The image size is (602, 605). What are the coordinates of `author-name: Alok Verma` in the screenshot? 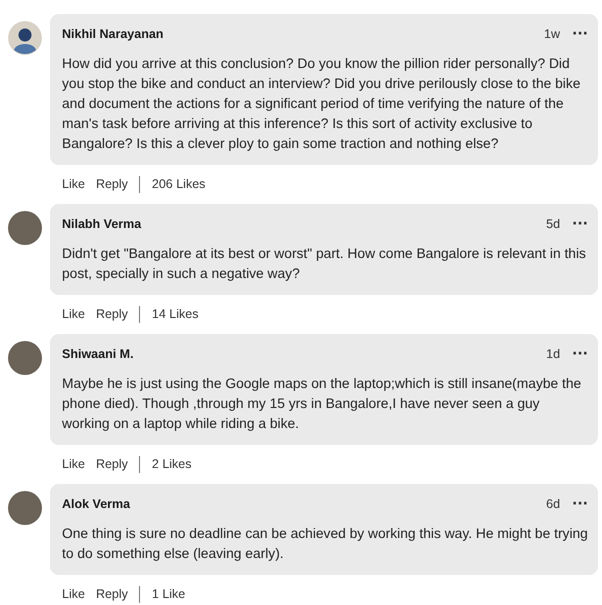 It's located at (96, 504).